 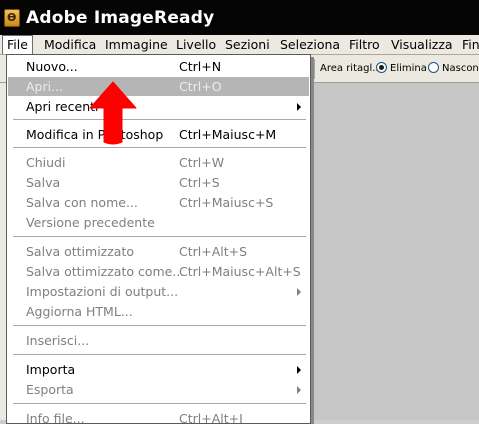 I want to click on menu-item-nuovo: Nuovo... Ctrl+N, so click(x=158, y=66).